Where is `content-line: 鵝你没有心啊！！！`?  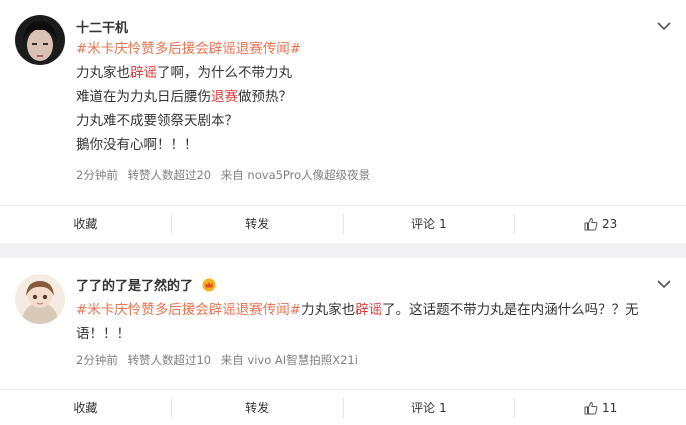 content-line: 鵝你没有心啊！！！ is located at coordinates (188, 145).